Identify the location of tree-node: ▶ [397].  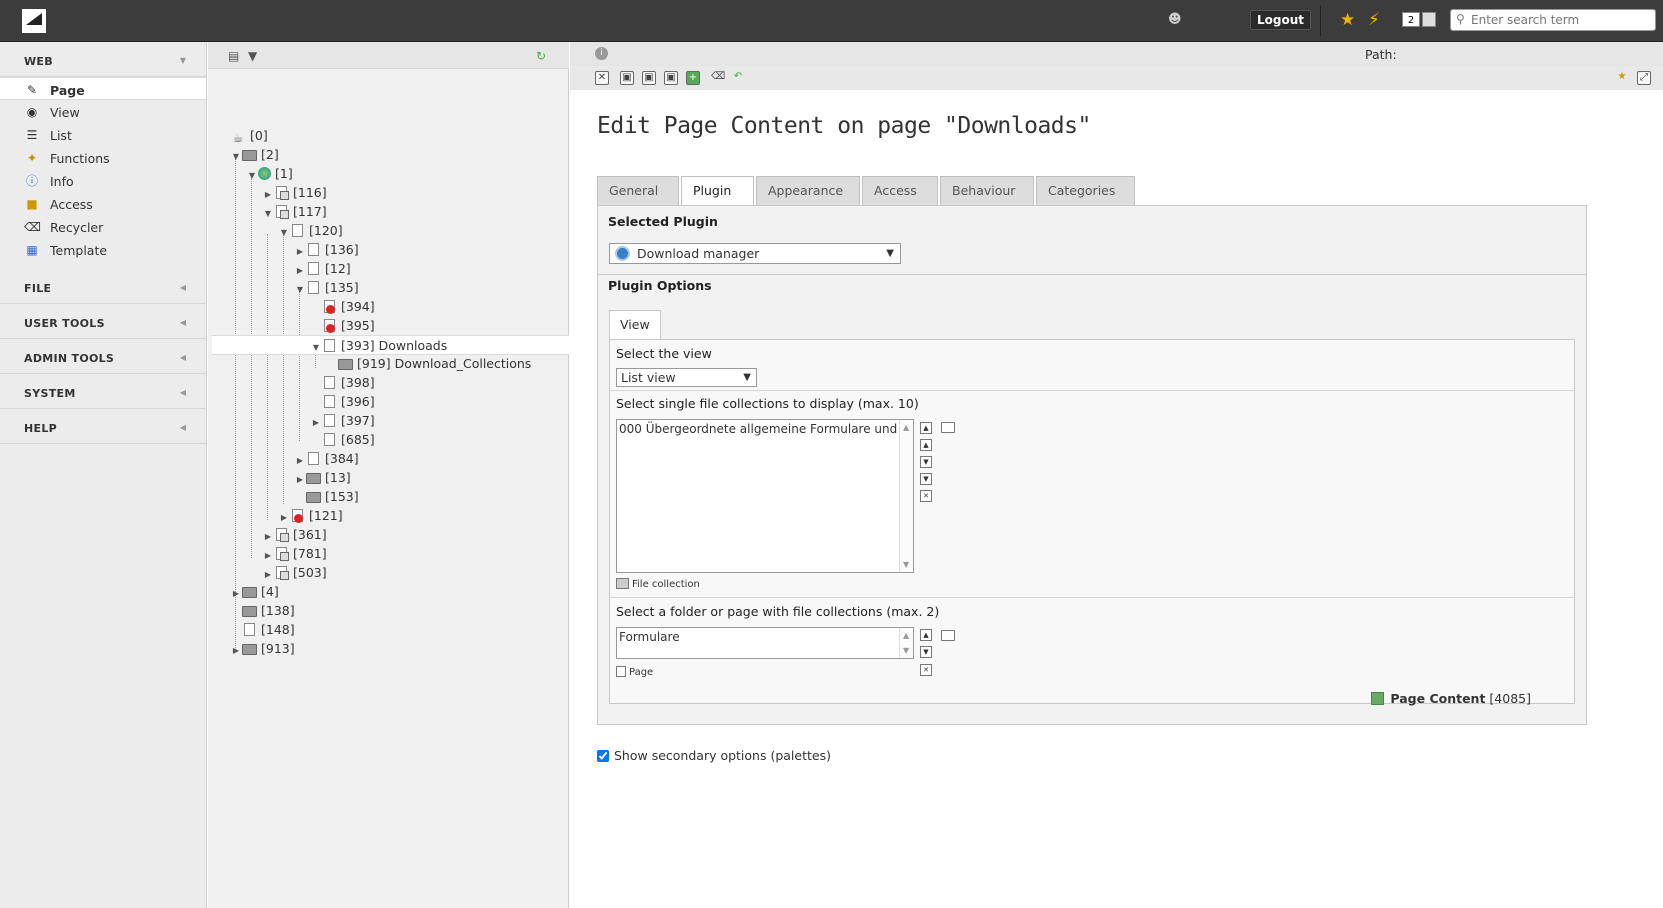
(342, 421).